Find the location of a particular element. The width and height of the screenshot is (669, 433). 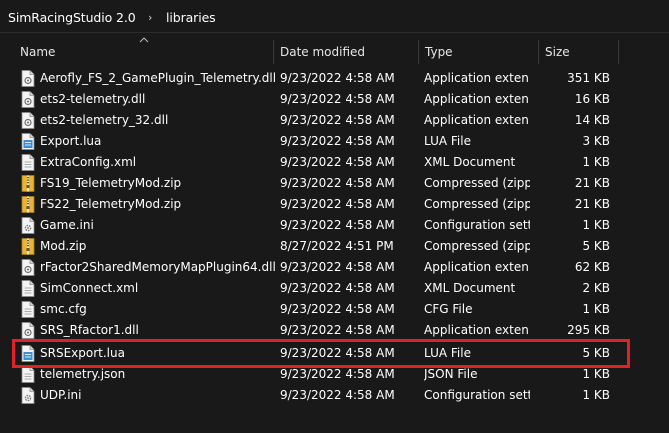

file-name: telemetry.json is located at coordinates (83, 374).